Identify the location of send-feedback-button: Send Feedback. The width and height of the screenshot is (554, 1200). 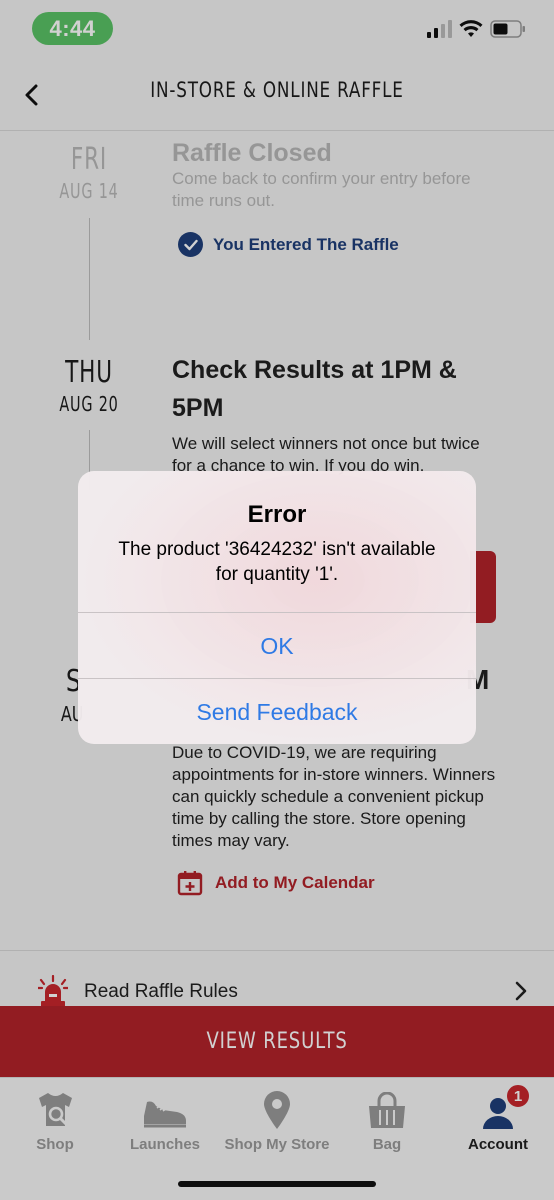
(277, 712).